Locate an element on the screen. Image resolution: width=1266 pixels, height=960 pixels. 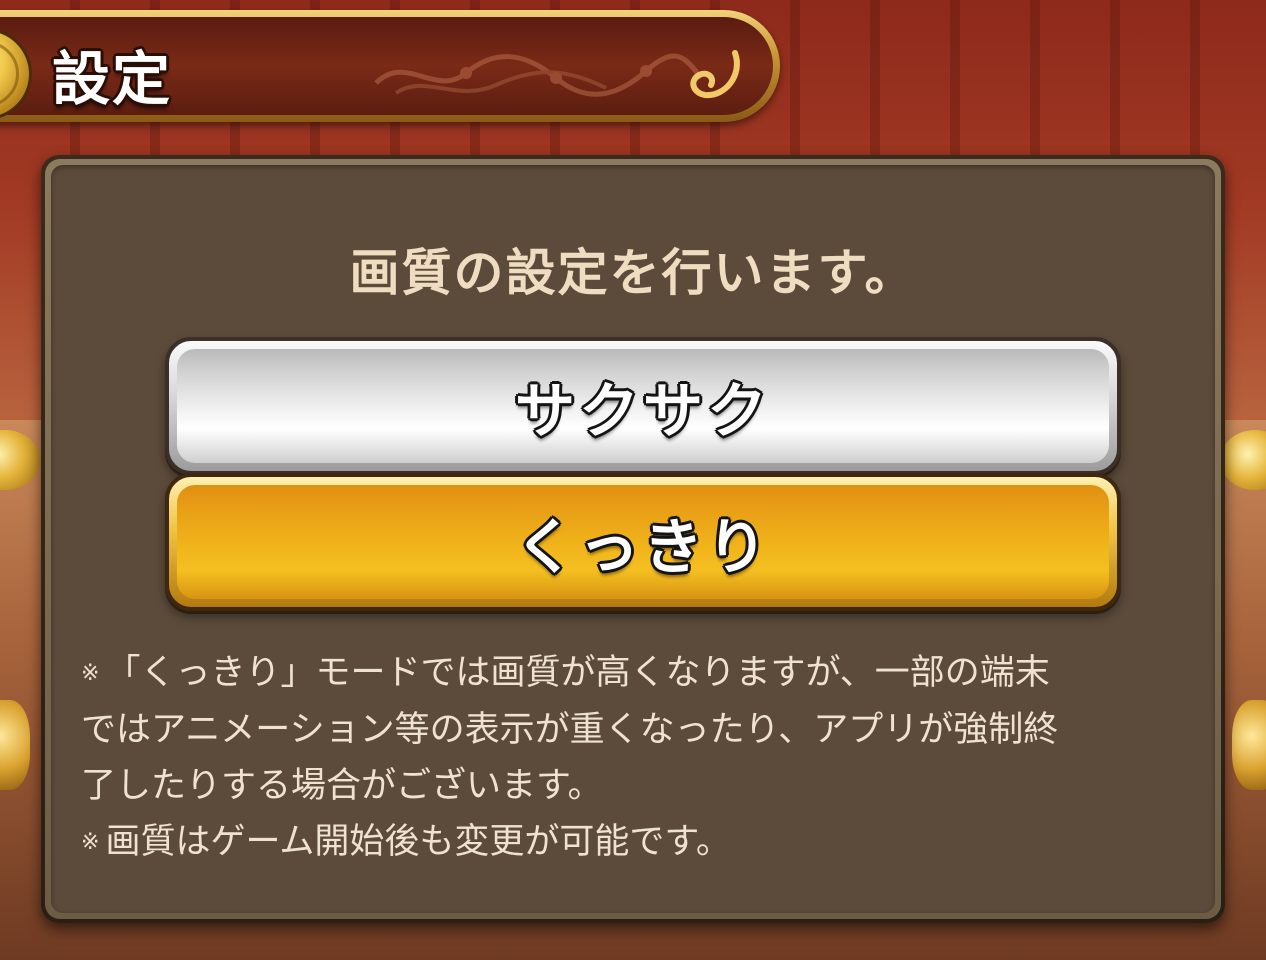
note-line: ※ 「くっきり」モードでは画質が高くなりますが、一部の端末 is located at coordinates (565, 673).